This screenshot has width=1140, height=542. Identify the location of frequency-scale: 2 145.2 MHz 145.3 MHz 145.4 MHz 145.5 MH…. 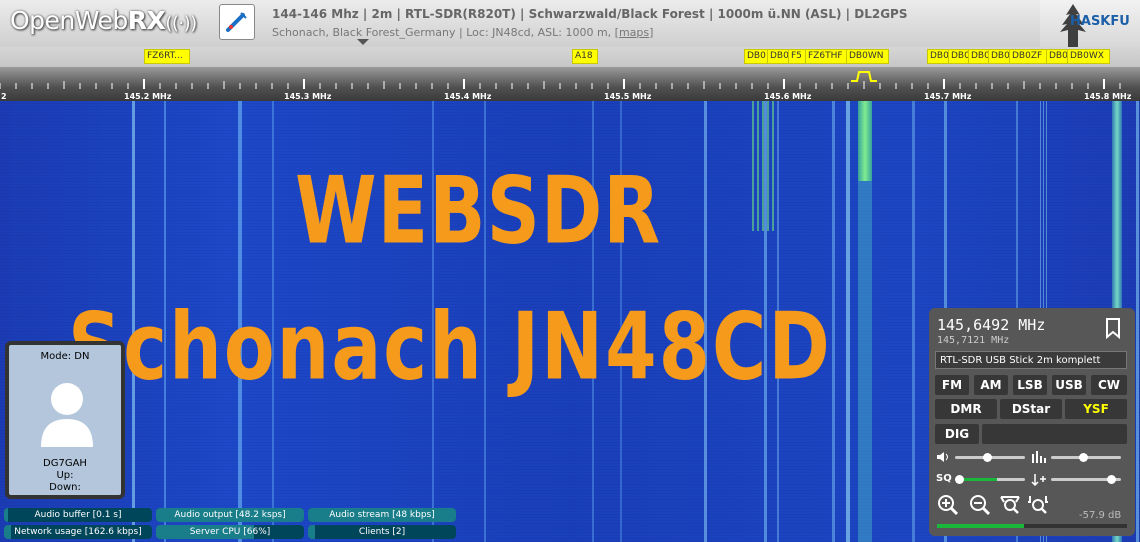
(570, 84).